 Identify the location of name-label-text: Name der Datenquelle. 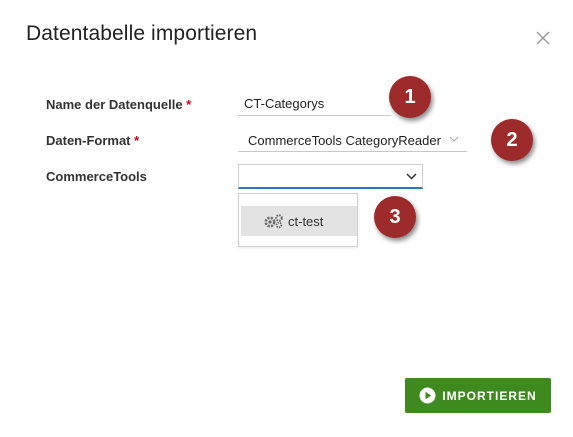
(114, 104).